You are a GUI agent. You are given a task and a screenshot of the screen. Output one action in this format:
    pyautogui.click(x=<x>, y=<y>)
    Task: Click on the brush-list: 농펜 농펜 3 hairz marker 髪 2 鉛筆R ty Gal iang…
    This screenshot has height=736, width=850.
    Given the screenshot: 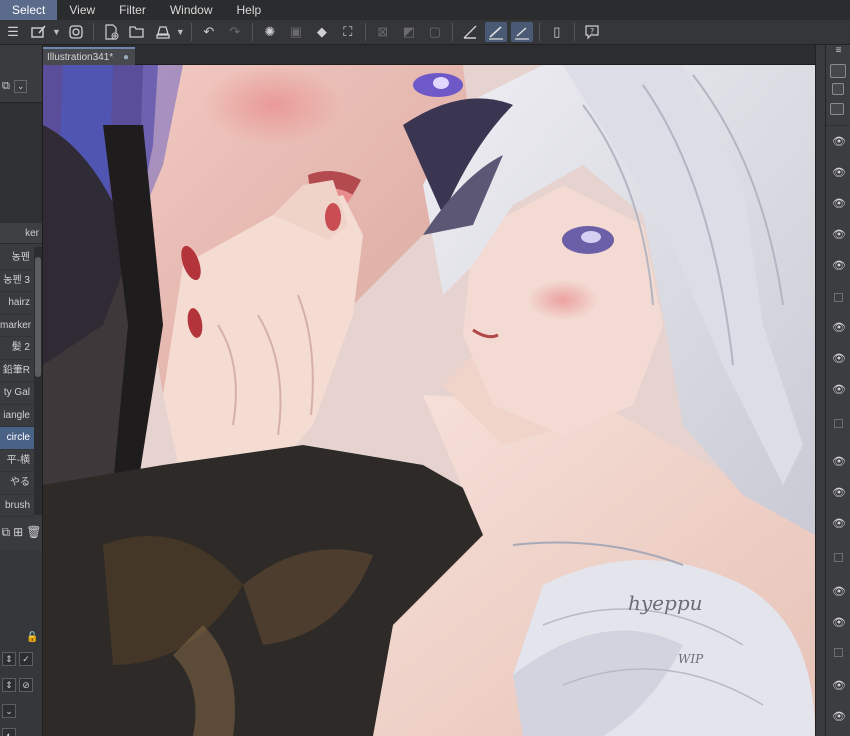 What is the action you would take?
    pyautogui.click(x=17, y=382)
    